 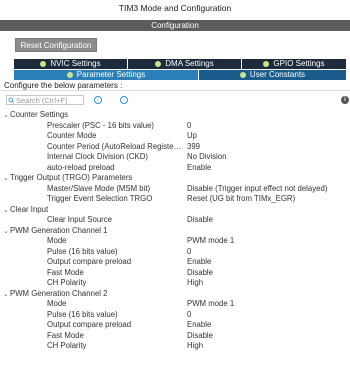 What do you see at coordinates (175, 220) in the screenshot?
I see `param-row: Clear Input Source Disable` at bounding box center [175, 220].